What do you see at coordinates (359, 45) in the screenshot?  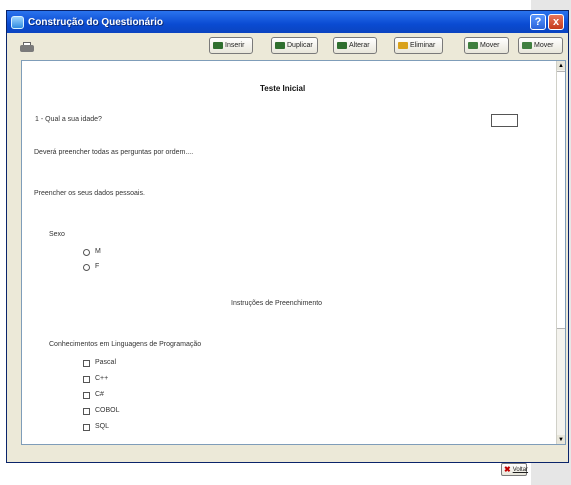 I see `edit-label: Alterar` at bounding box center [359, 45].